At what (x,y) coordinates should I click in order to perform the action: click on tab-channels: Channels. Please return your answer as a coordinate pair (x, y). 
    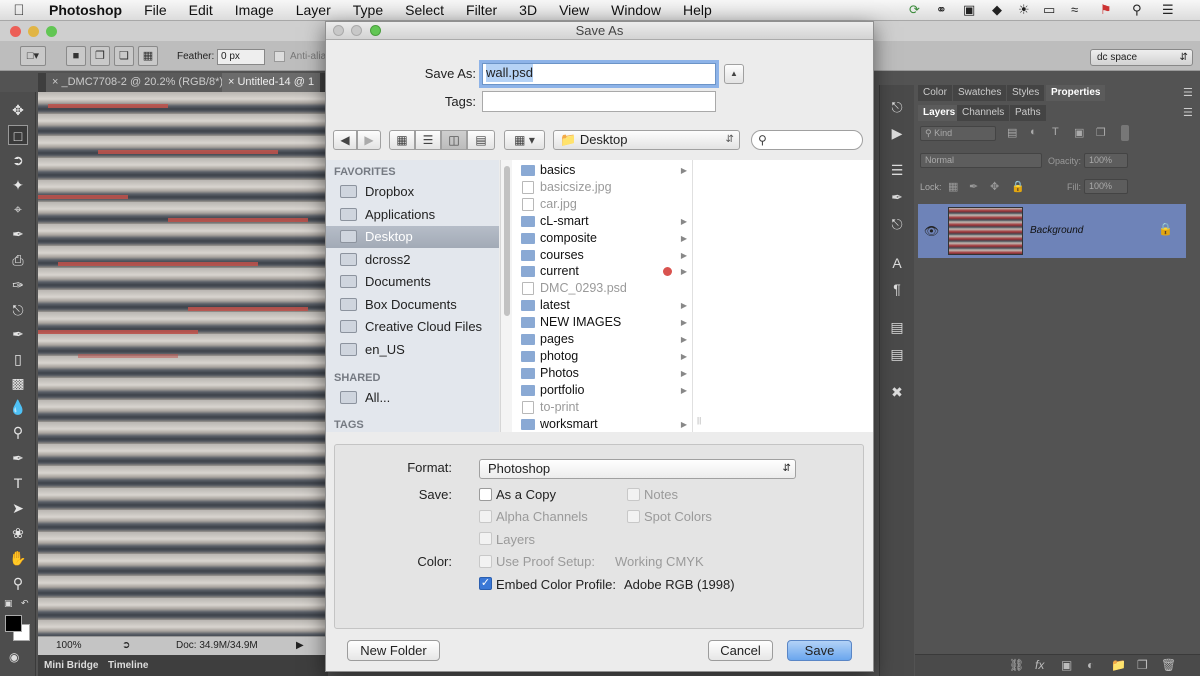
    Looking at the image, I should click on (983, 113).